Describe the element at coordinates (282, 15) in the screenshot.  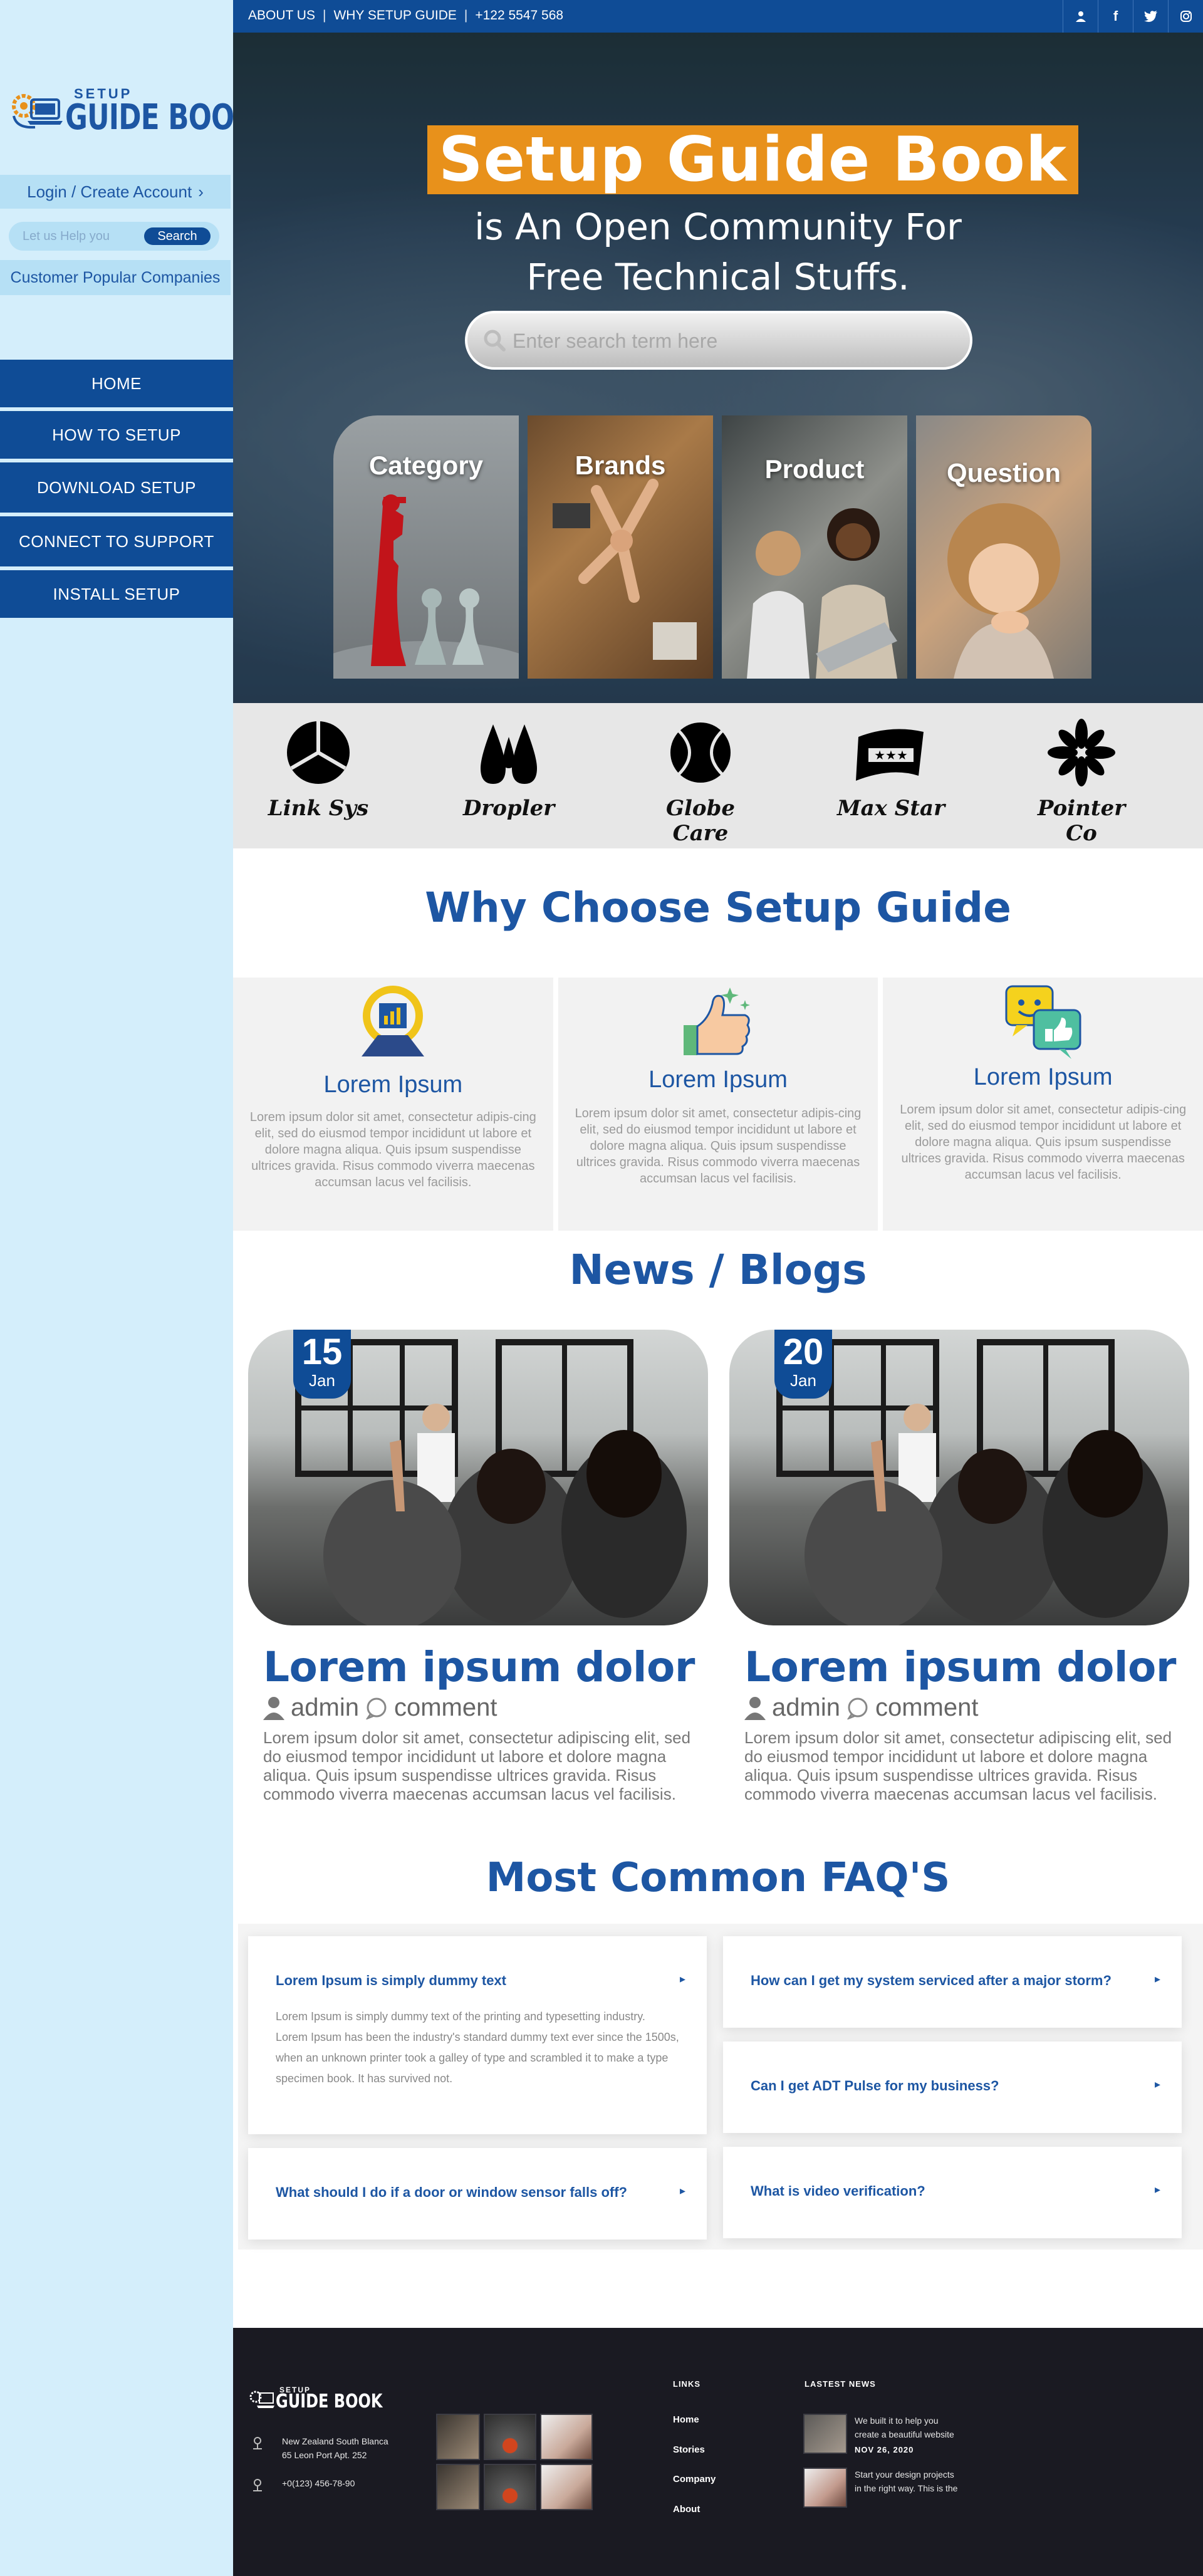
I see `about-us-link: ABOUT US` at that location.